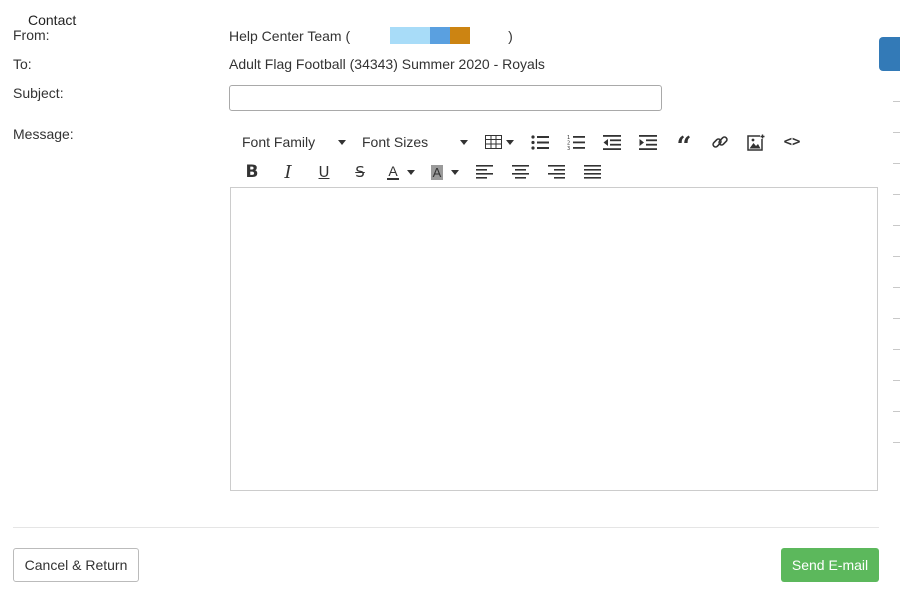 This screenshot has height=591, width=900. I want to click on subject-input, so click(445, 98).